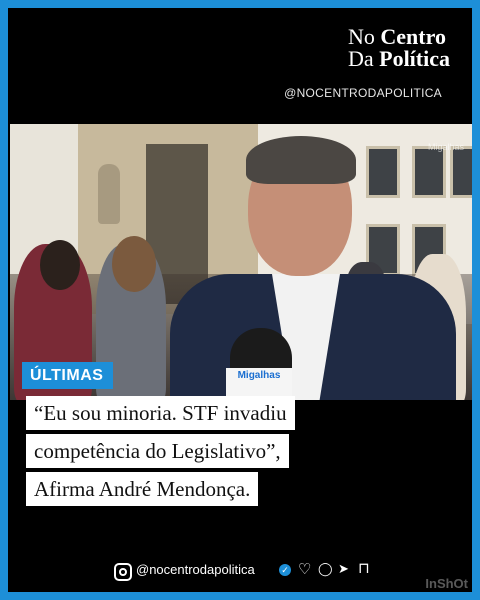  What do you see at coordinates (68, 375) in the screenshot?
I see `ultimas-badge: ÚLTIMAS` at bounding box center [68, 375].